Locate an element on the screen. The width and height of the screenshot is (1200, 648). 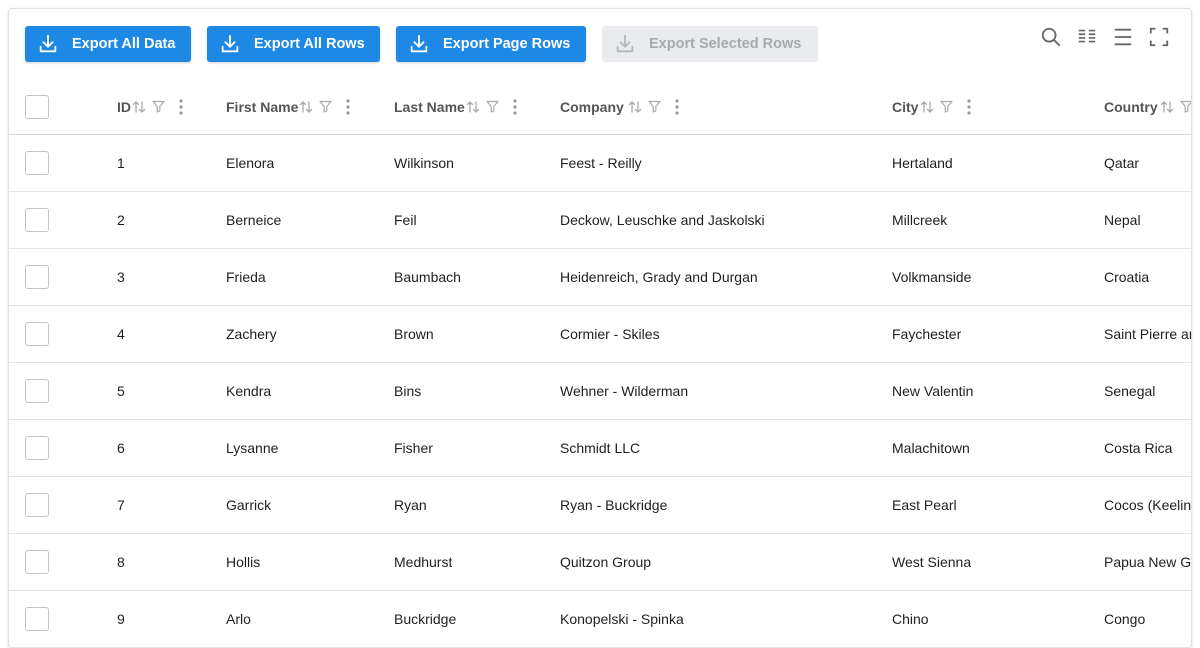
column-header-label: First Name is located at coordinates (262, 106).